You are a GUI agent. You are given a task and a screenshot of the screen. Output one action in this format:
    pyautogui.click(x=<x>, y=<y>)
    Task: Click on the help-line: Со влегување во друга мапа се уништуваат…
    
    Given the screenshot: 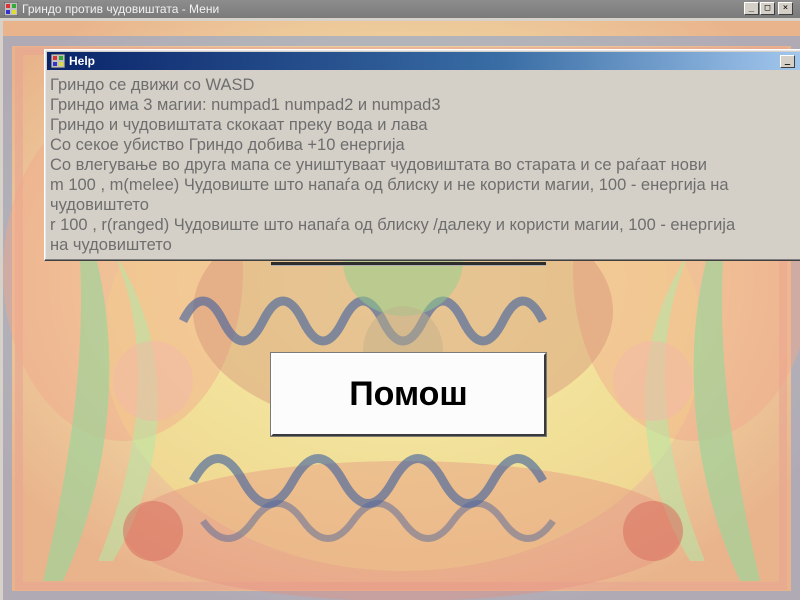 What is the action you would take?
    pyautogui.click(x=378, y=165)
    